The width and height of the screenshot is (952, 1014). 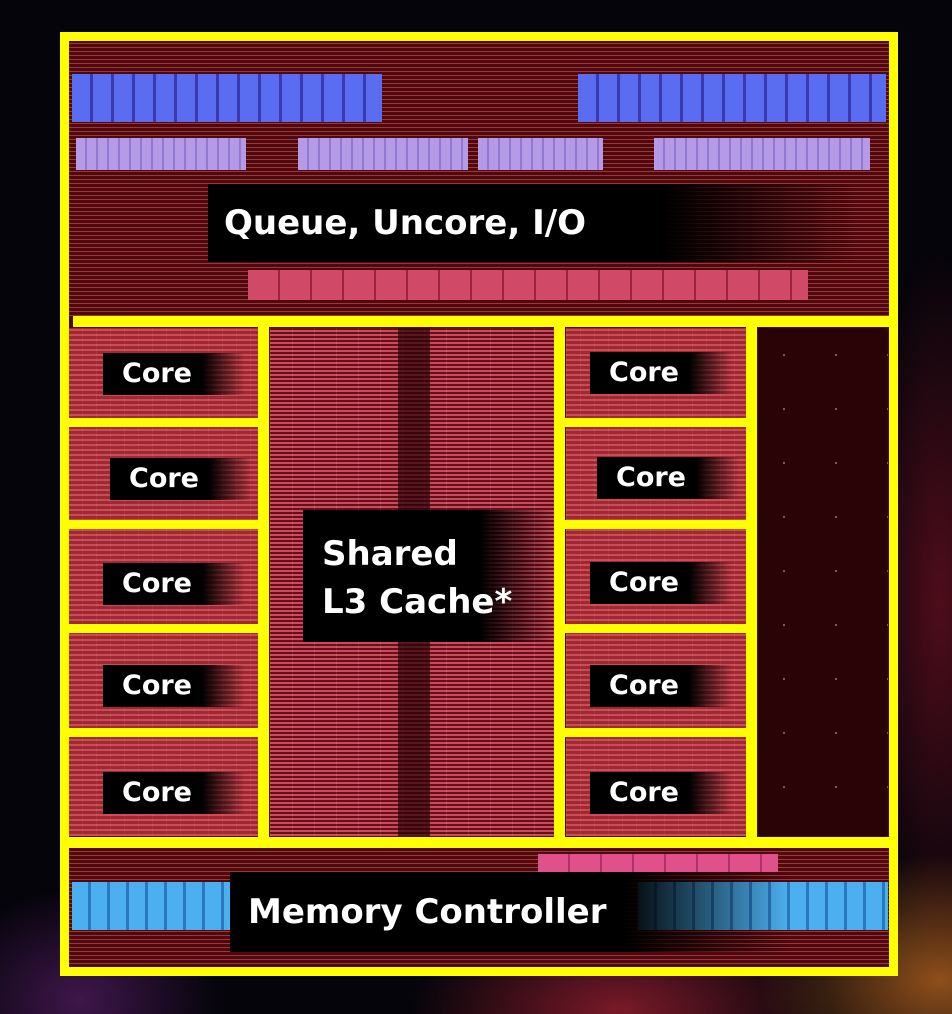 What do you see at coordinates (732, 98) in the screenshot?
I see `uncore-blue-block-right` at bounding box center [732, 98].